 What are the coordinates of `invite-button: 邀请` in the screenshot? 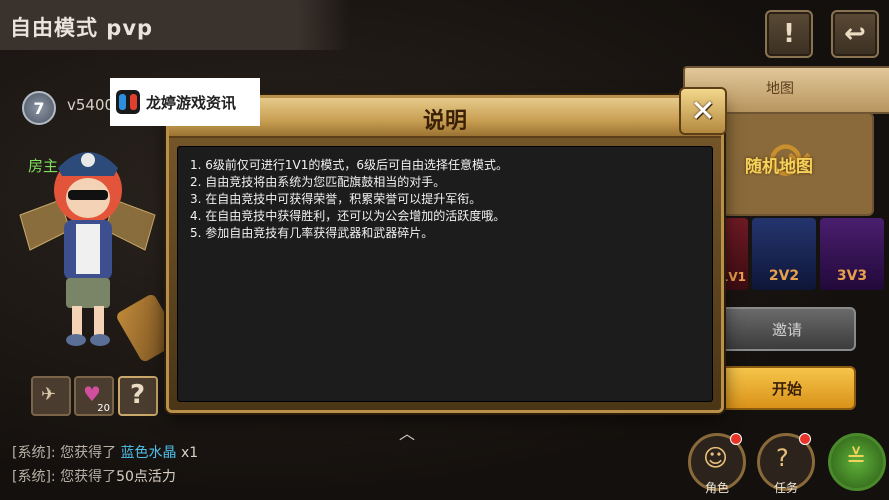 It's located at (787, 329).